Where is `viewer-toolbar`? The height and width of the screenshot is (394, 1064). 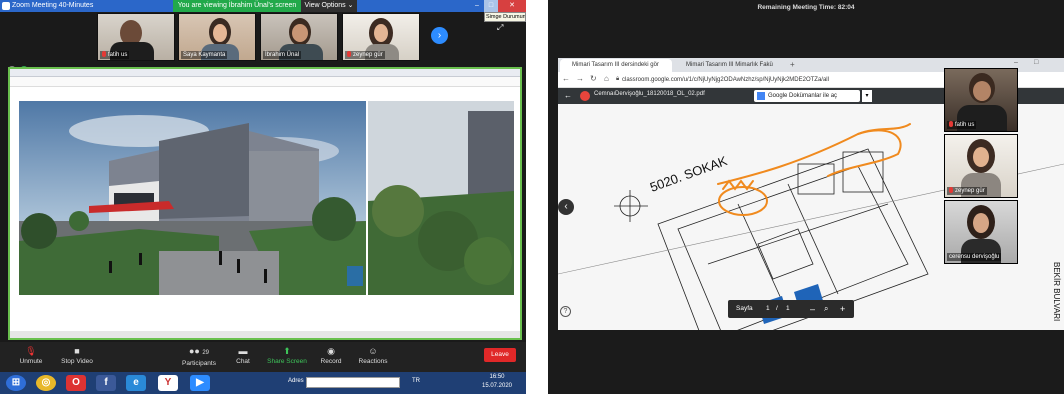
viewer-toolbar is located at coordinates (265, 73).